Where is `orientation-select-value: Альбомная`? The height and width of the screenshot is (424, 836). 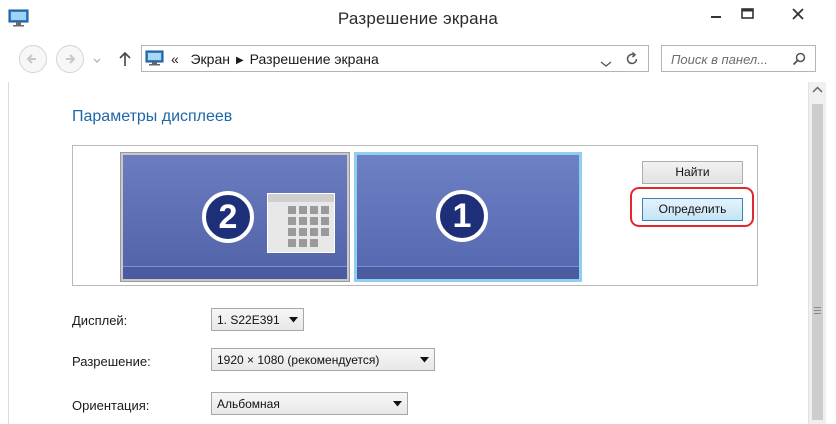 orientation-select-value: Альбомная is located at coordinates (248, 404).